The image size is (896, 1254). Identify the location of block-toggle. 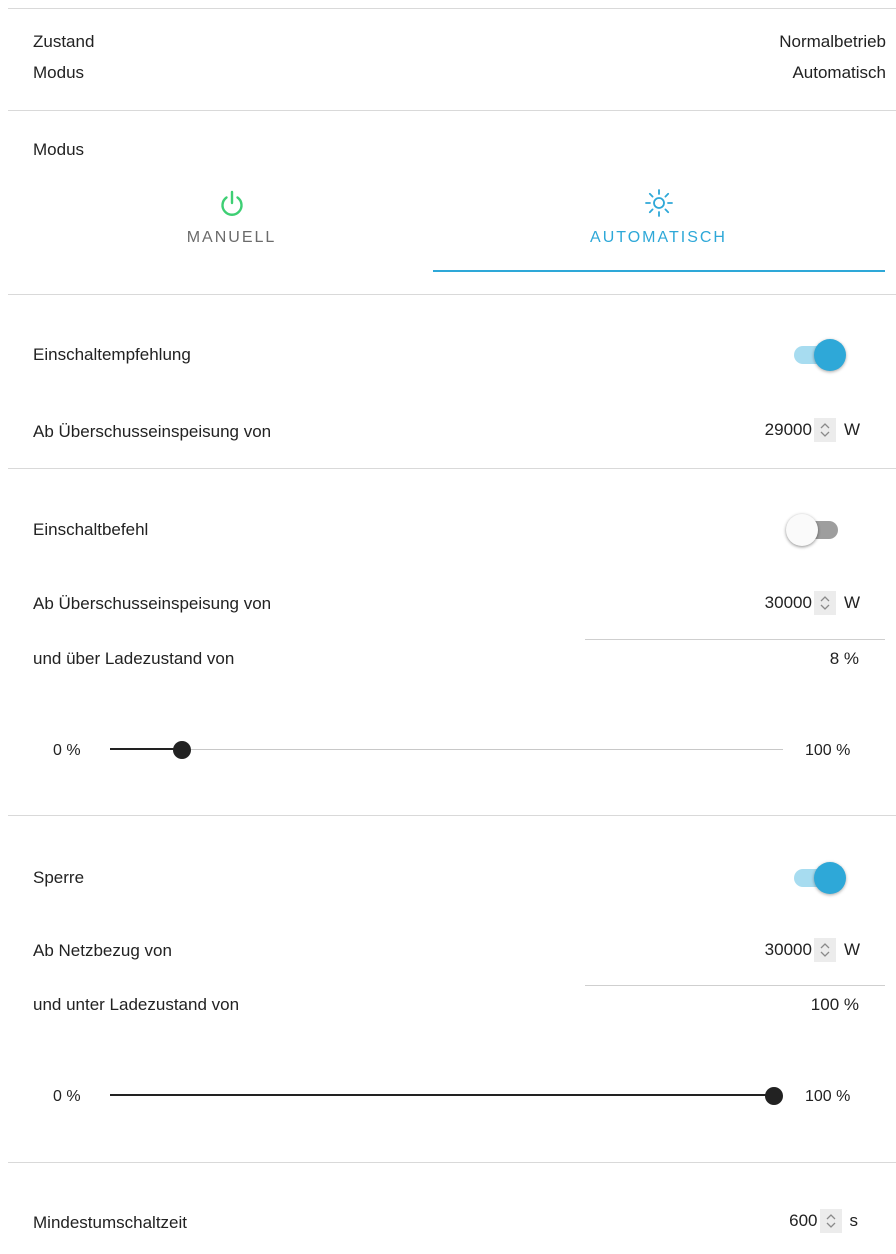
(816, 878).